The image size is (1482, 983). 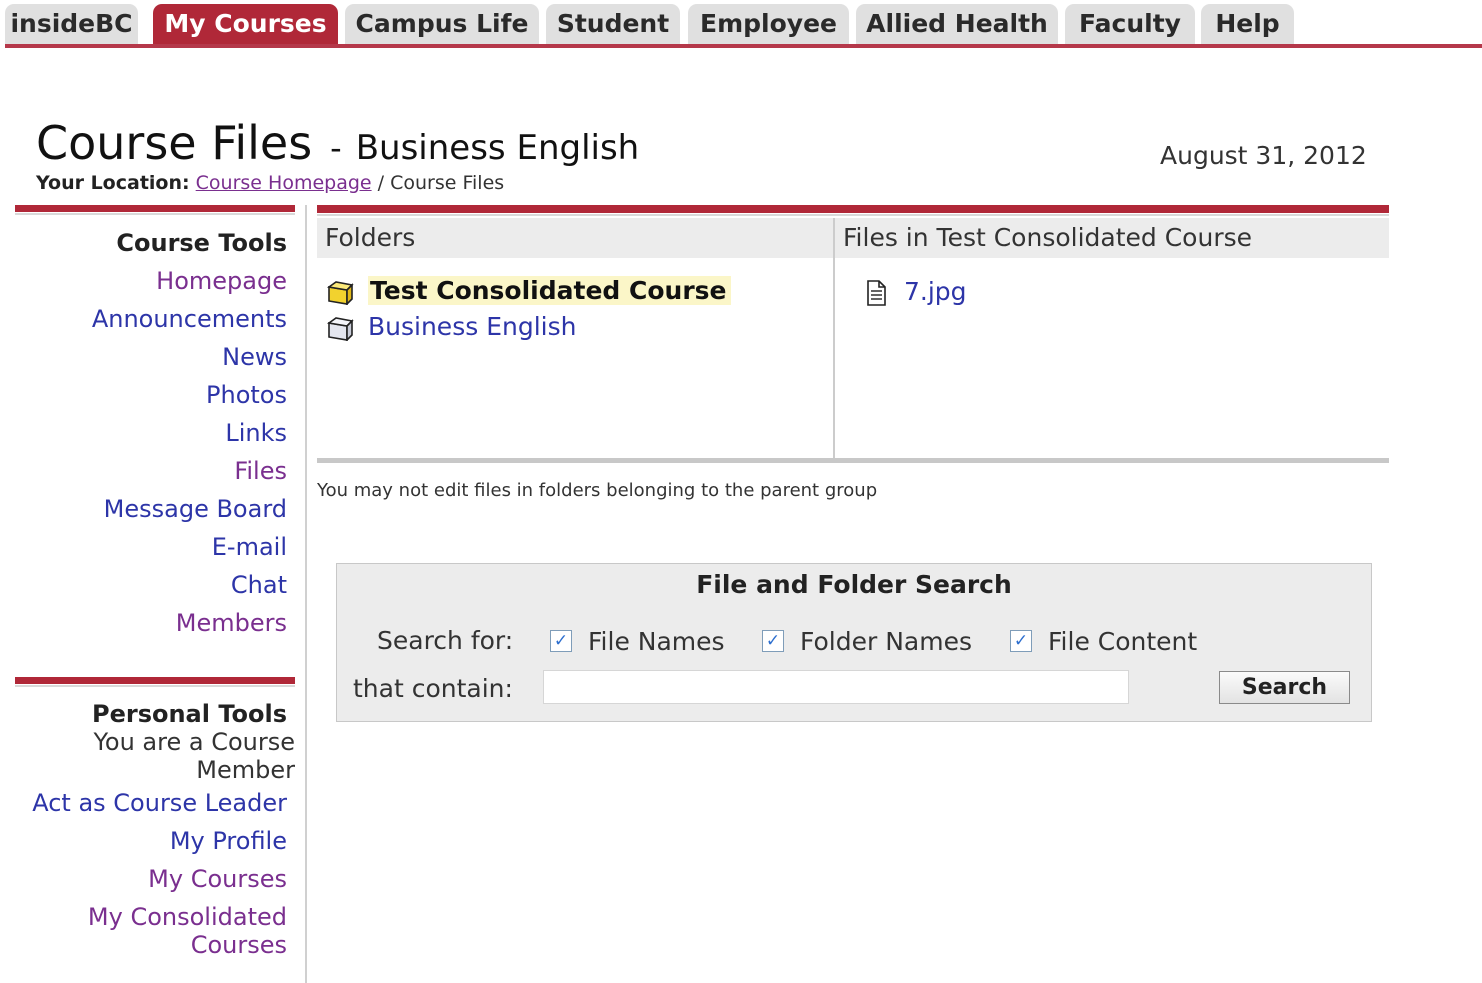 What do you see at coordinates (1284, 687) in the screenshot?
I see `search-button: Search` at bounding box center [1284, 687].